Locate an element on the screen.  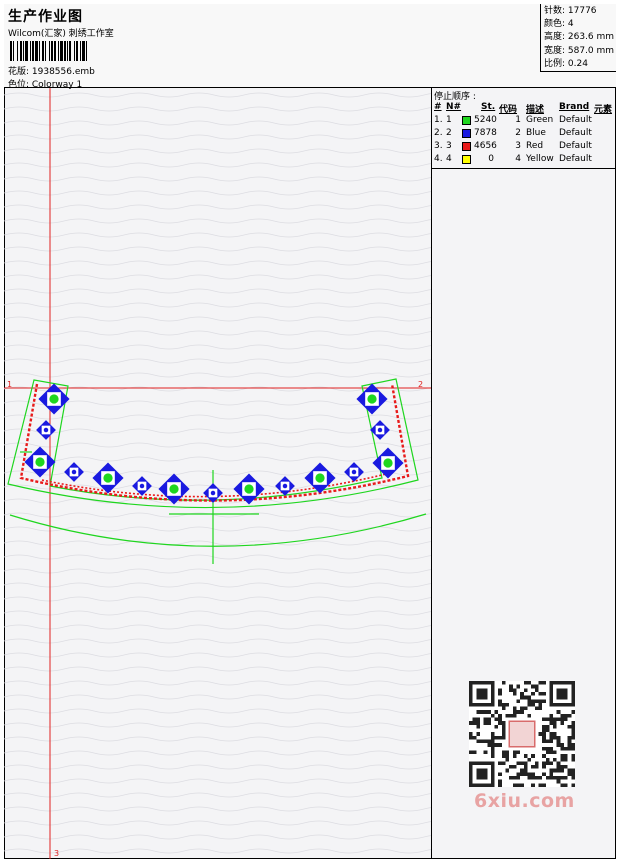
row-code: 3 is located at coordinates (518, 146).